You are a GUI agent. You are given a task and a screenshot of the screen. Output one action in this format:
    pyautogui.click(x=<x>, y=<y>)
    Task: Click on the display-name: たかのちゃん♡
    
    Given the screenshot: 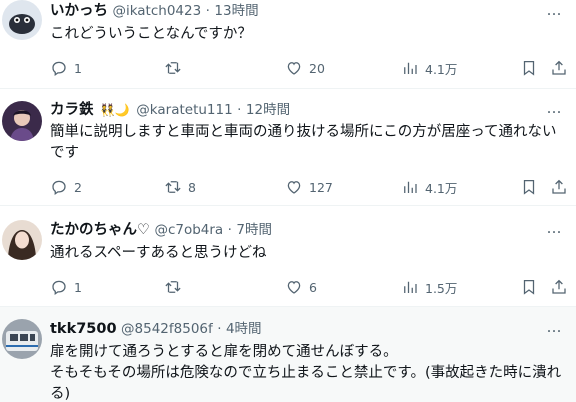 What is the action you would take?
    pyautogui.click(x=100, y=230)
    